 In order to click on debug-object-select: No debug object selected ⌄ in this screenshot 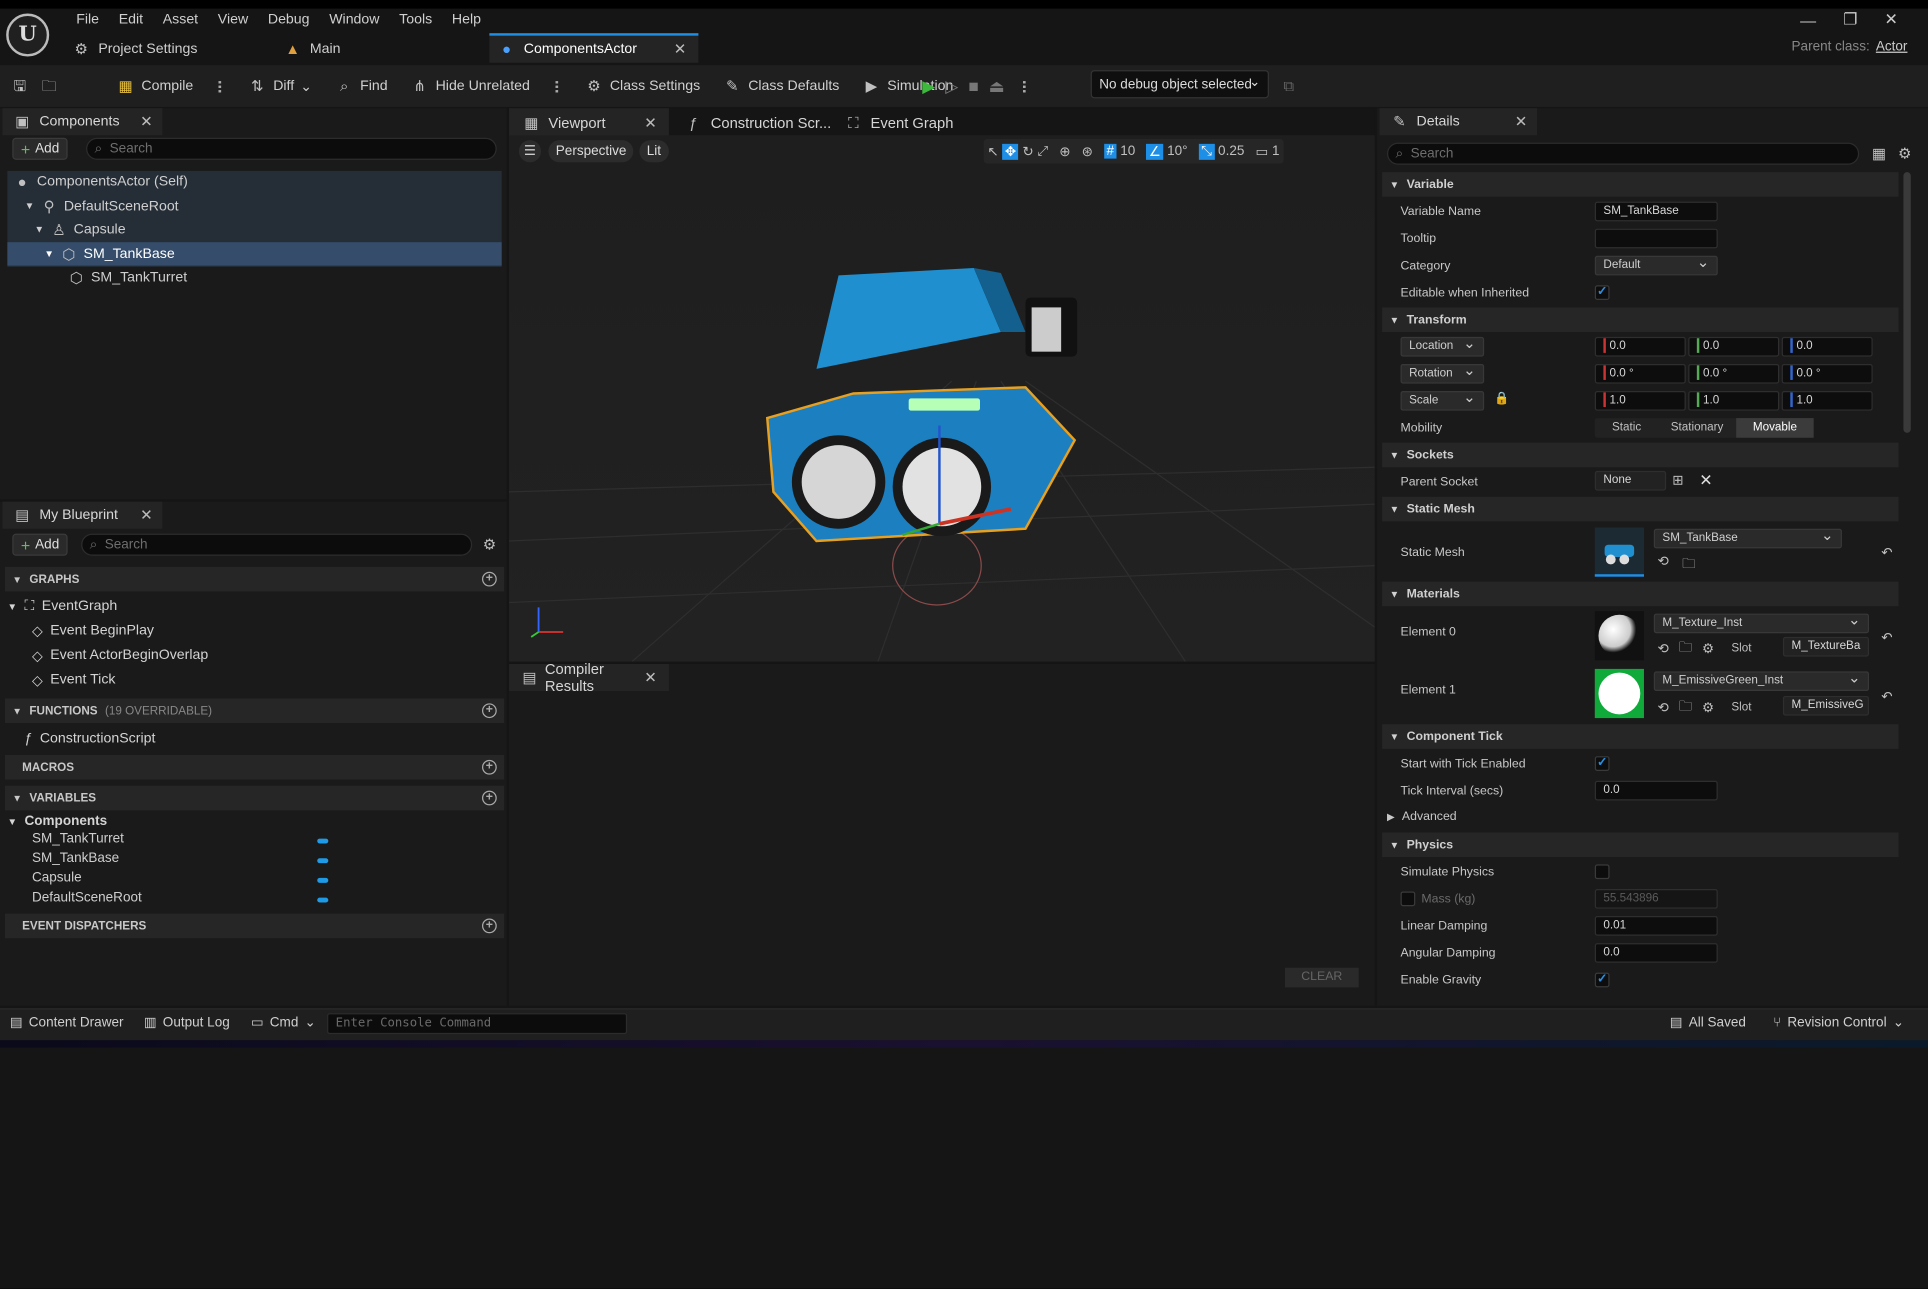, I will do `click(1179, 84)`.